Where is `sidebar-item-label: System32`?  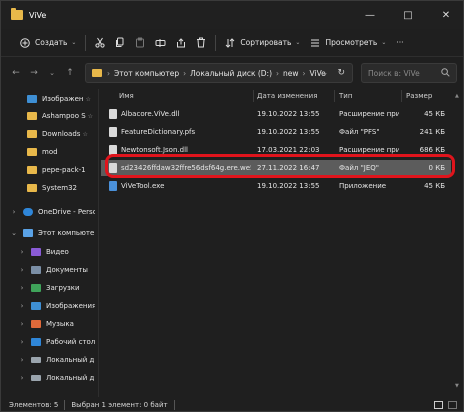
sidebar-item-label: System32 is located at coordinates (60, 188).